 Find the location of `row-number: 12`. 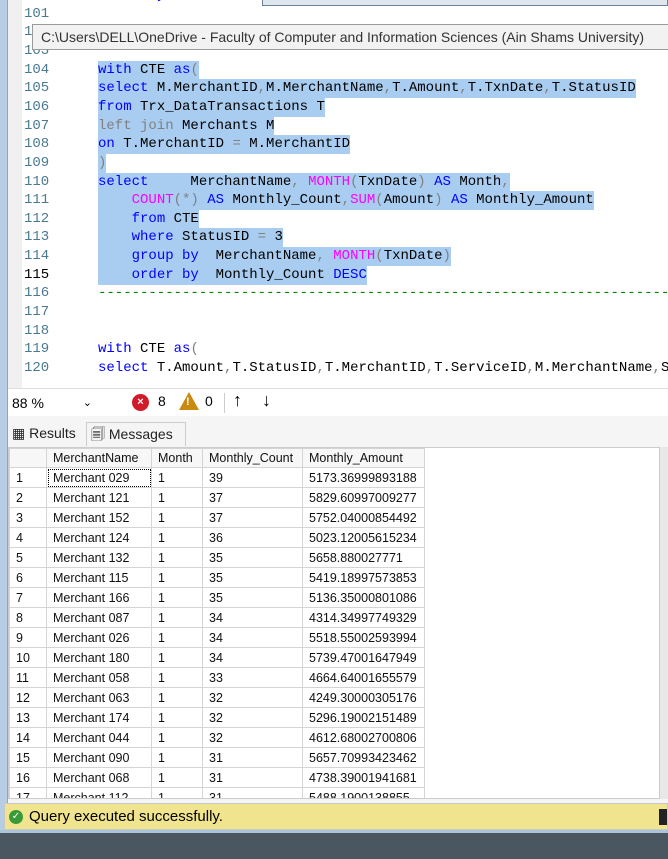

row-number: 12 is located at coordinates (28, 697).